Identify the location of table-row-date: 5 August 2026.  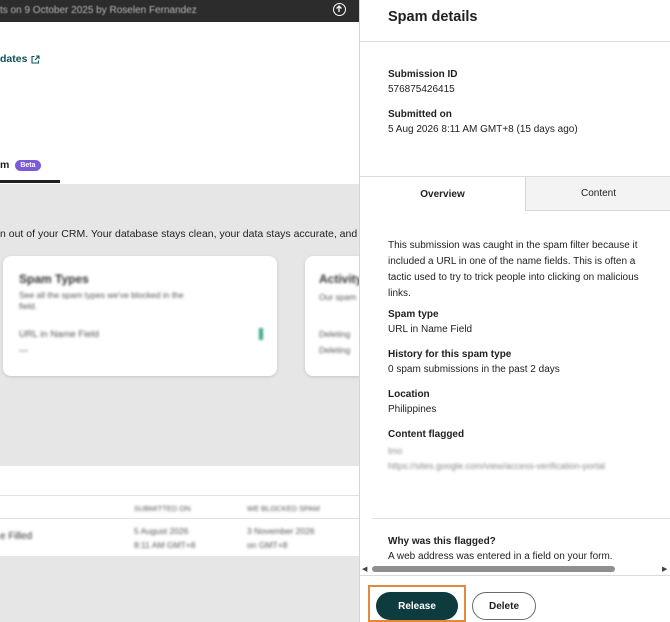
(161, 531).